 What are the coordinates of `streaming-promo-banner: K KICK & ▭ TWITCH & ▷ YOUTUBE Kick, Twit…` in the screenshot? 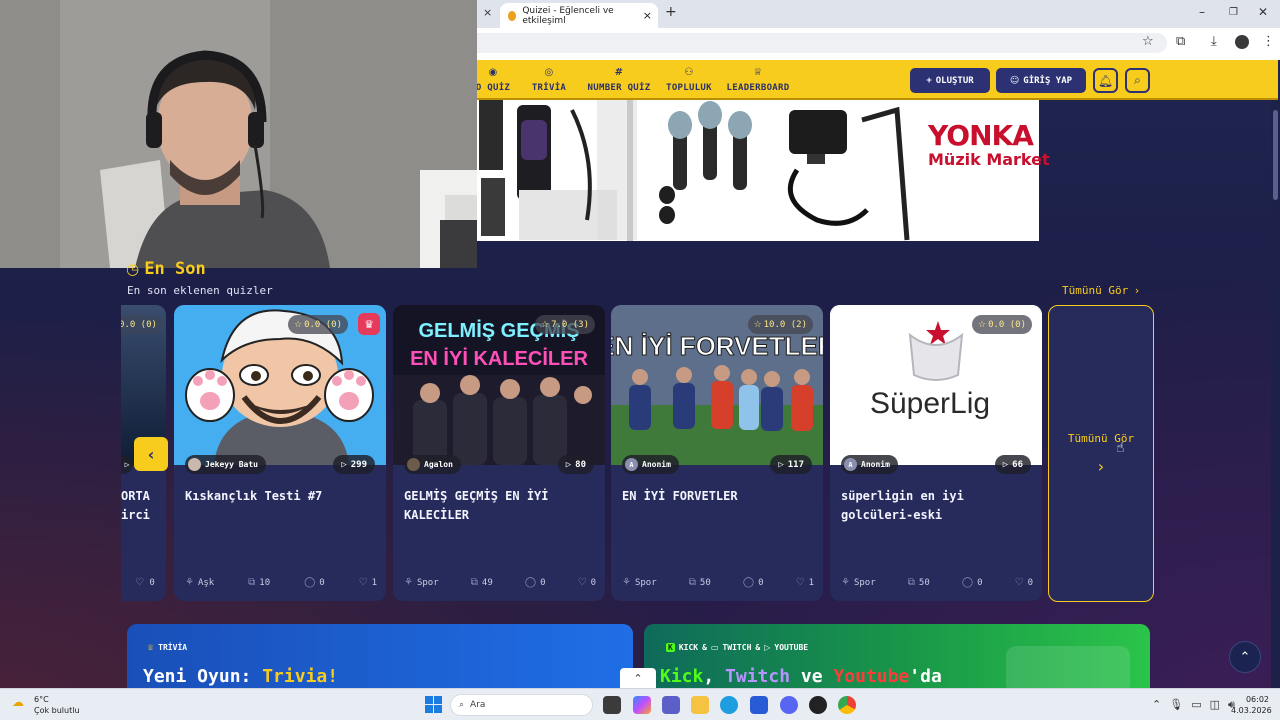 It's located at (897, 659).